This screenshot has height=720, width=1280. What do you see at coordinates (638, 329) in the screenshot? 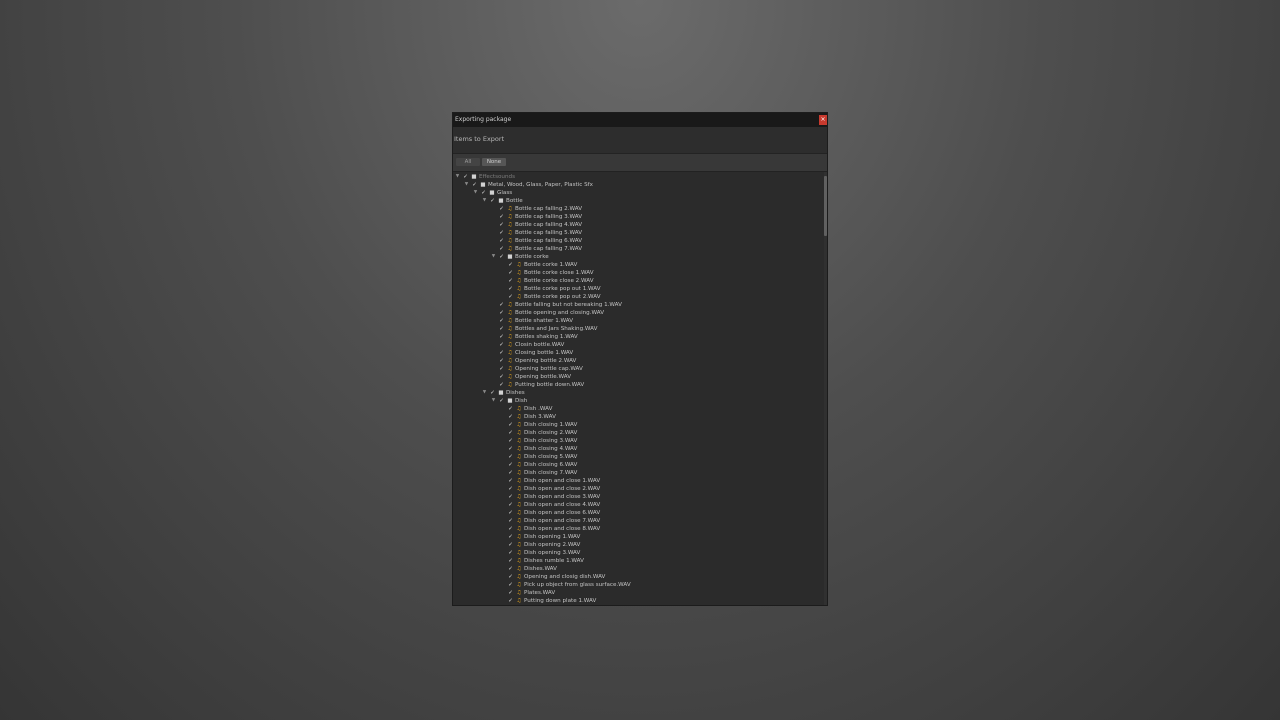
I see `tree-file-row: ✓ ♫ Bottles and Jars Shaking.WAV` at bounding box center [638, 329].